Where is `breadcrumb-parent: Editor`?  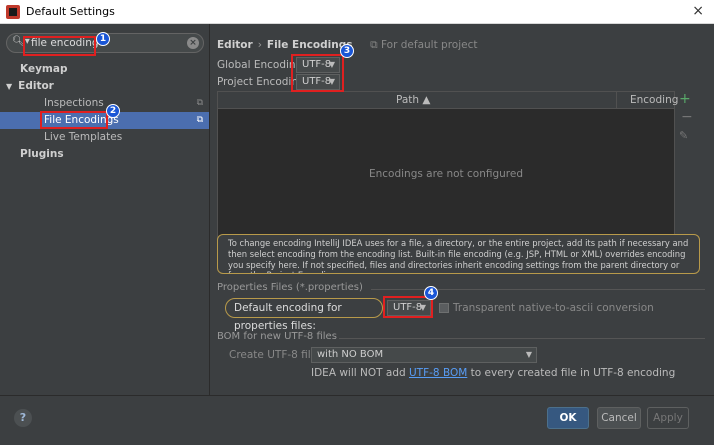 breadcrumb-parent: Editor is located at coordinates (235, 45).